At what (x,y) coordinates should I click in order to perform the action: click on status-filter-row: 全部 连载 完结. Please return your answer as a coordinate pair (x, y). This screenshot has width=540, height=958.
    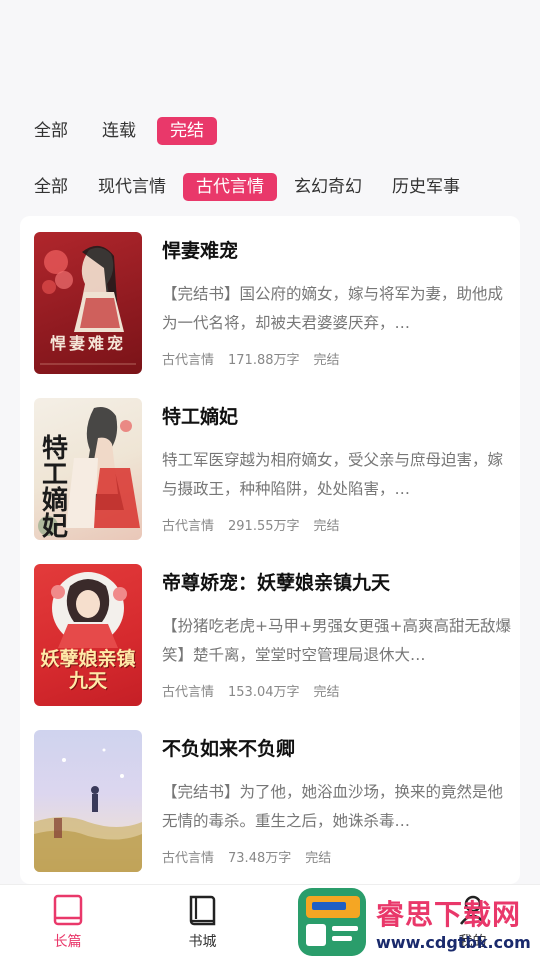
    Looking at the image, I should click on (270, 131).